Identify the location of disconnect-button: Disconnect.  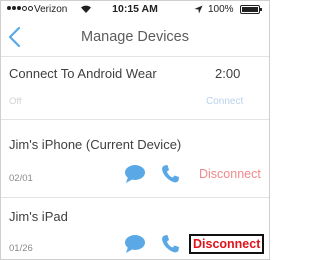
(230, 174).